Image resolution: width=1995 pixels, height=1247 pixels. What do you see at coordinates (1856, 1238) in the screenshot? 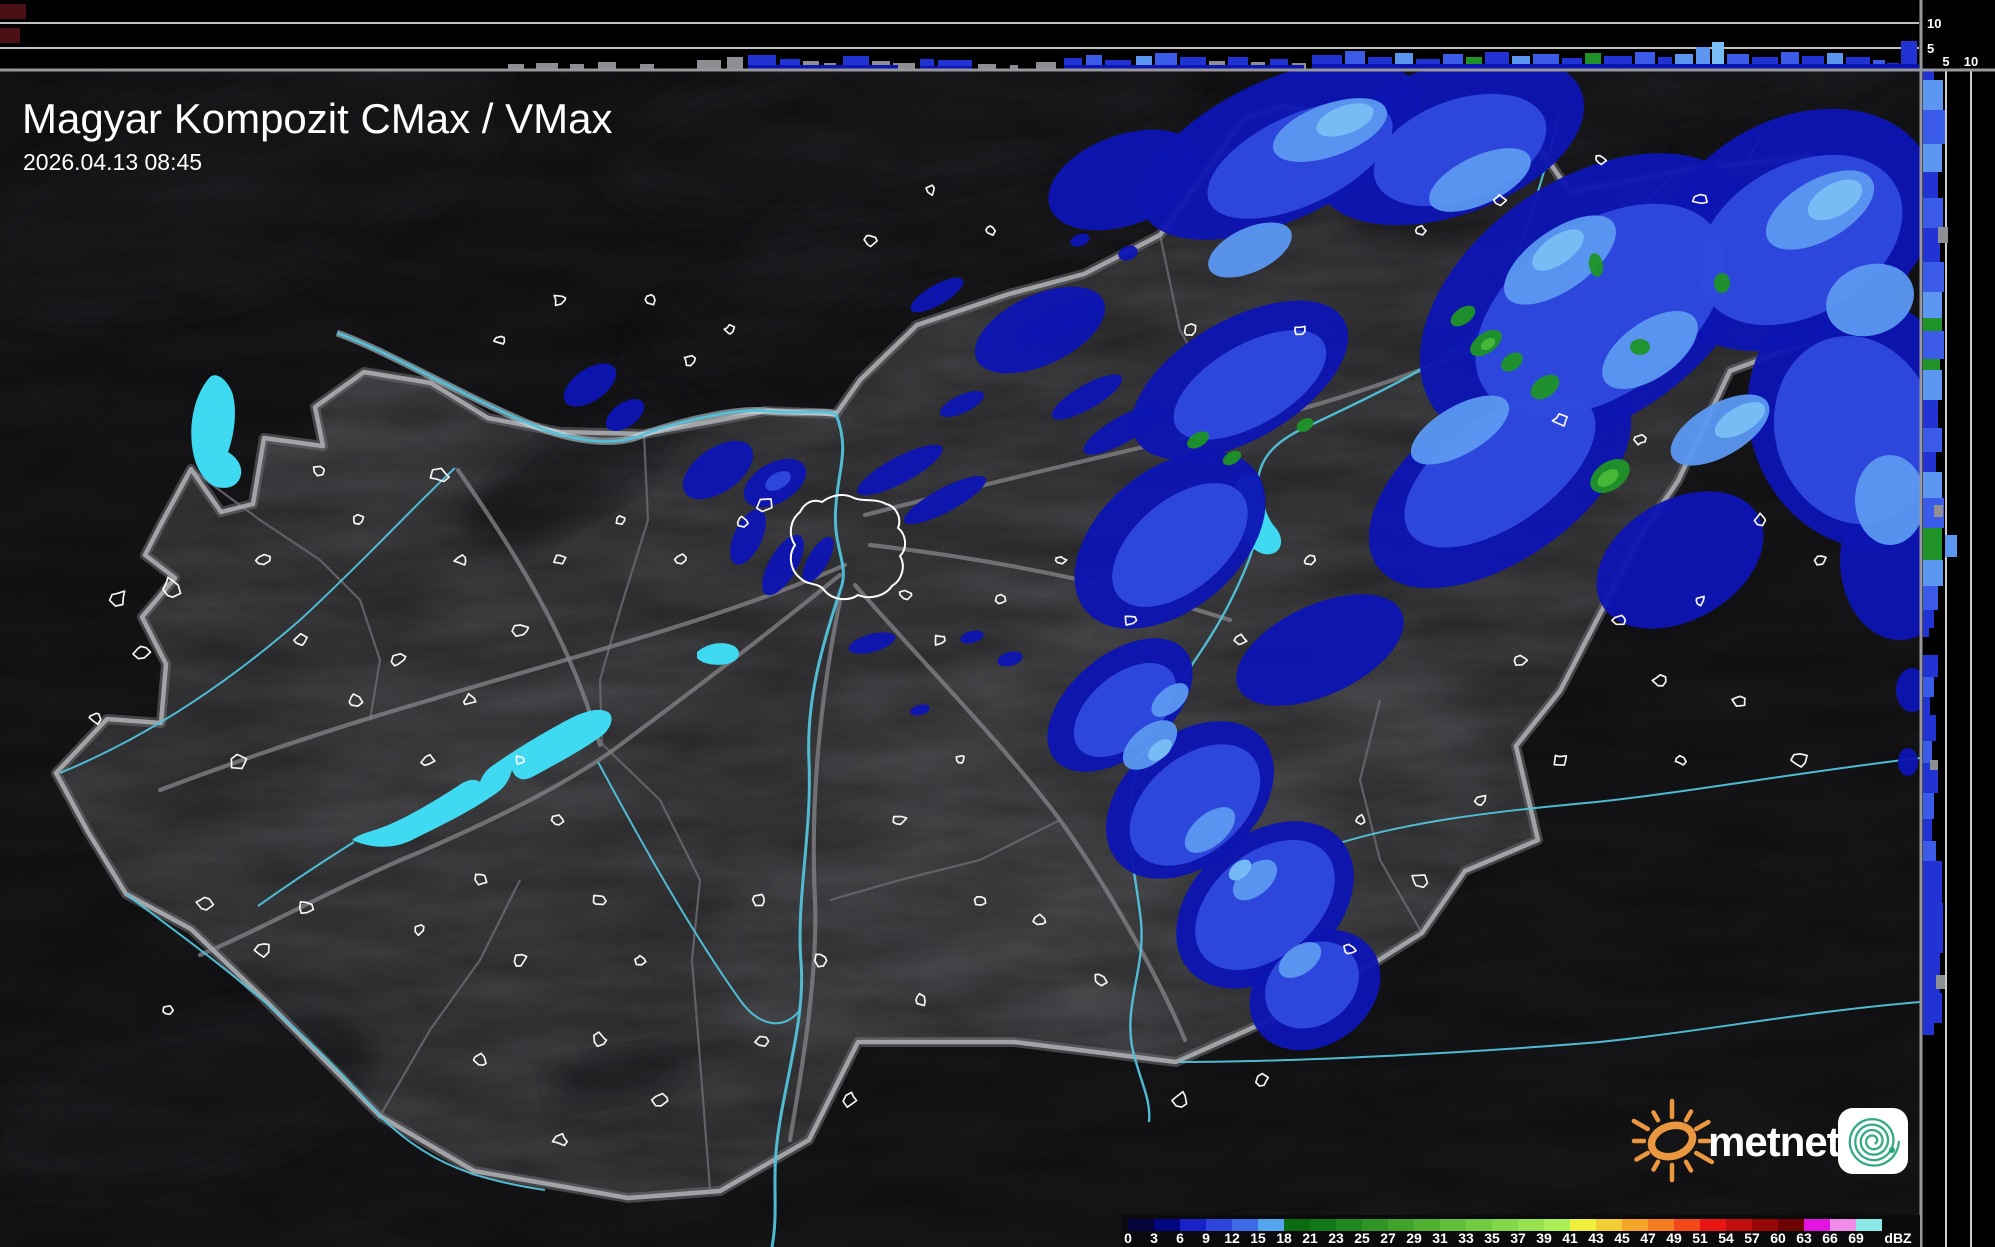
I see `legend-label: 69` at bounding box center [1856, 1238].